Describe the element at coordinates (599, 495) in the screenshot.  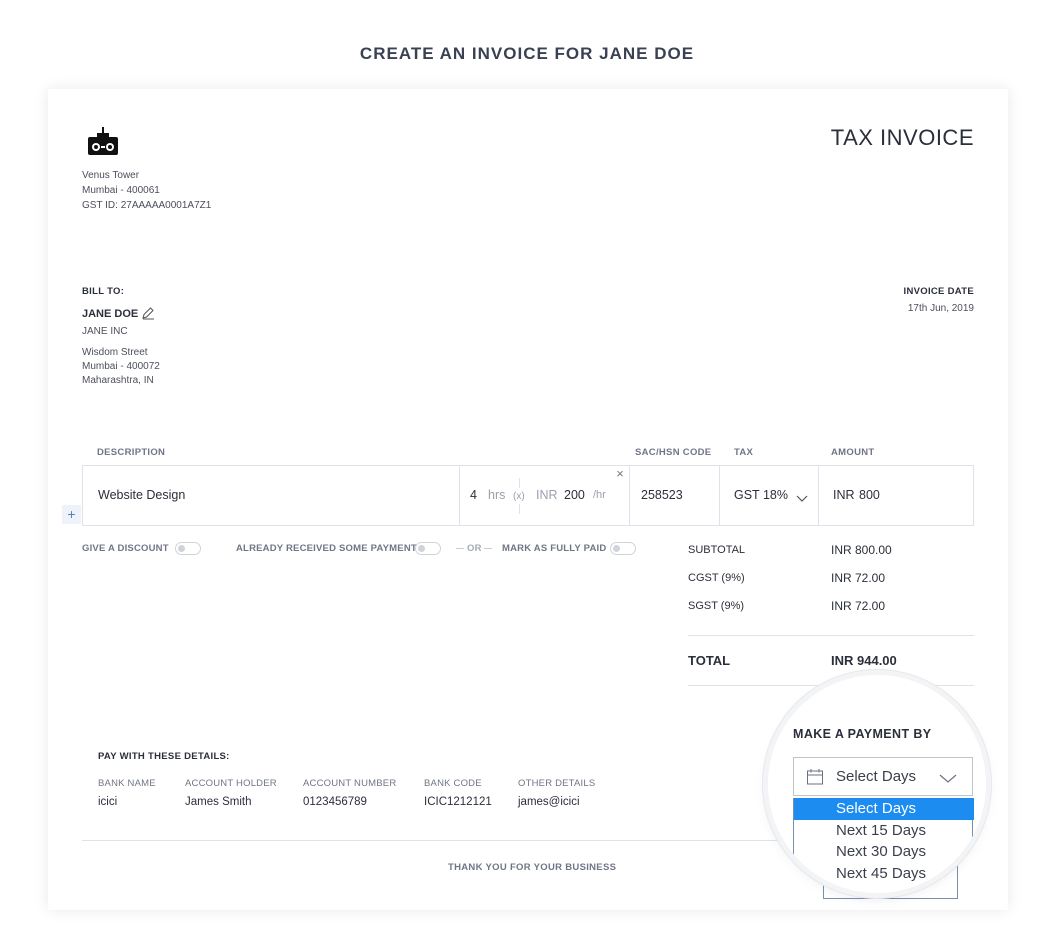
I see `rate-unit: /hr` at that location.